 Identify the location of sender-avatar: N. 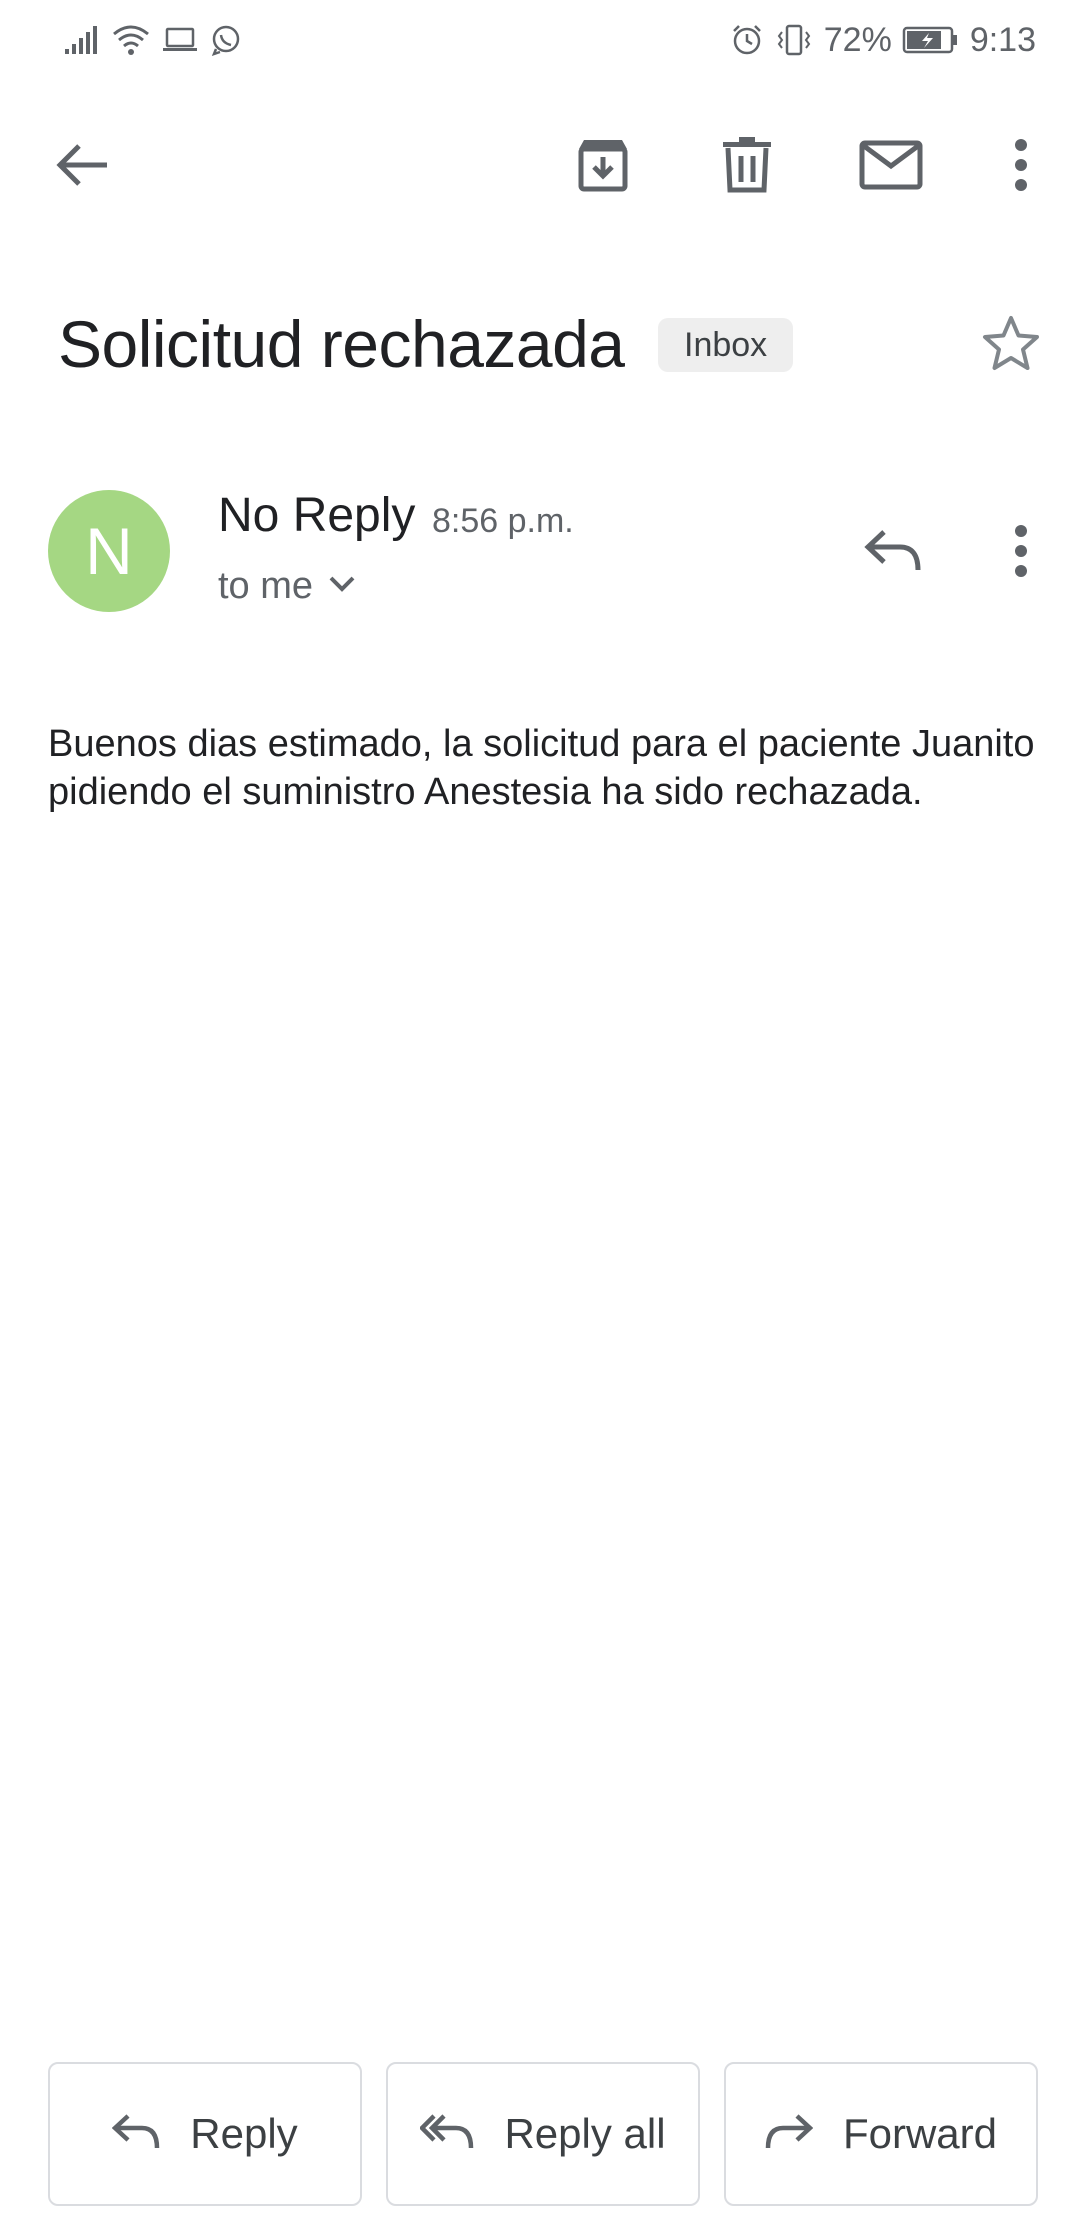
(109, 551).